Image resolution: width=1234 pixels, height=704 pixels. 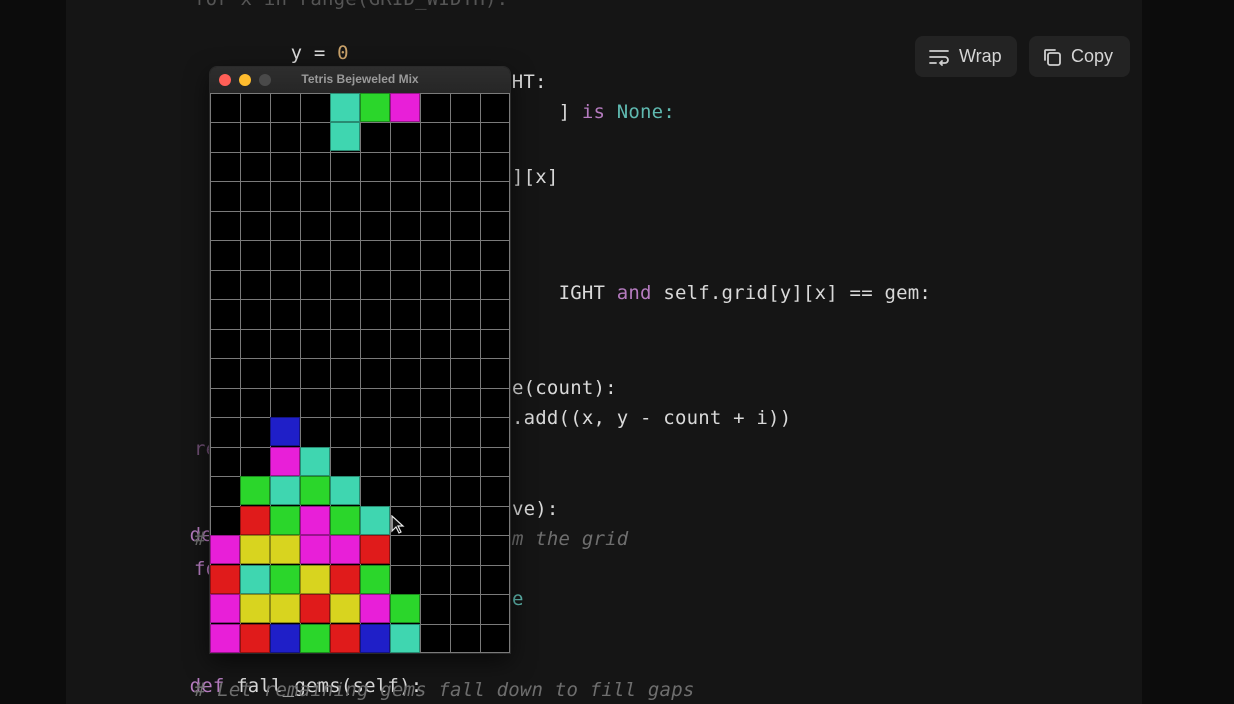 What do you see at coordinates (587, 293) in the screenshot?
I see `code-text: IGHT` at bounding box center [587, 293].